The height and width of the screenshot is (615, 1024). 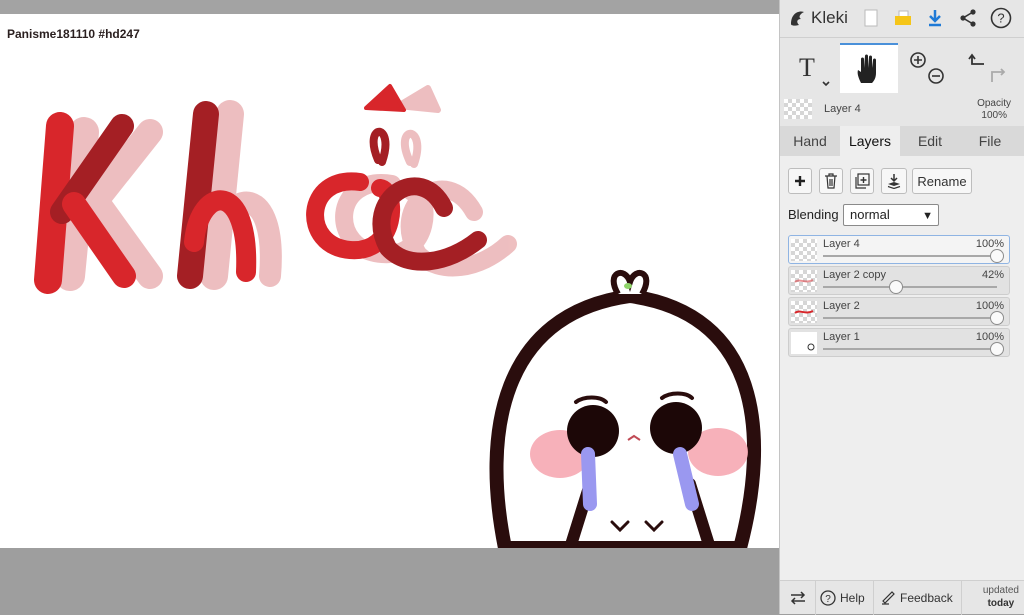 I want to click on blending-value: normal, so click(x=870, y=214).